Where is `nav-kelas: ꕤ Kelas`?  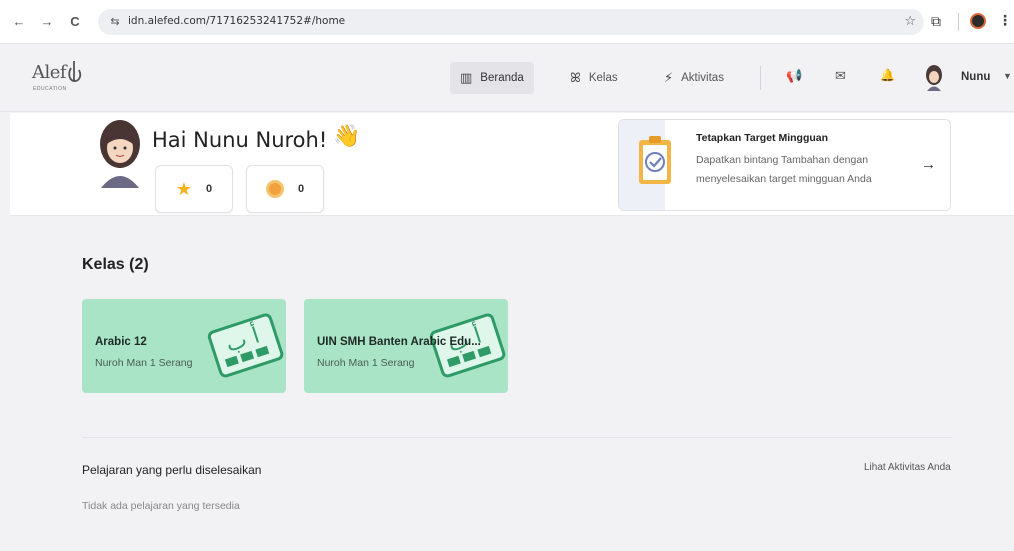
nav-kelas: ꕤ Kelas is located at coordinates (594, 78).